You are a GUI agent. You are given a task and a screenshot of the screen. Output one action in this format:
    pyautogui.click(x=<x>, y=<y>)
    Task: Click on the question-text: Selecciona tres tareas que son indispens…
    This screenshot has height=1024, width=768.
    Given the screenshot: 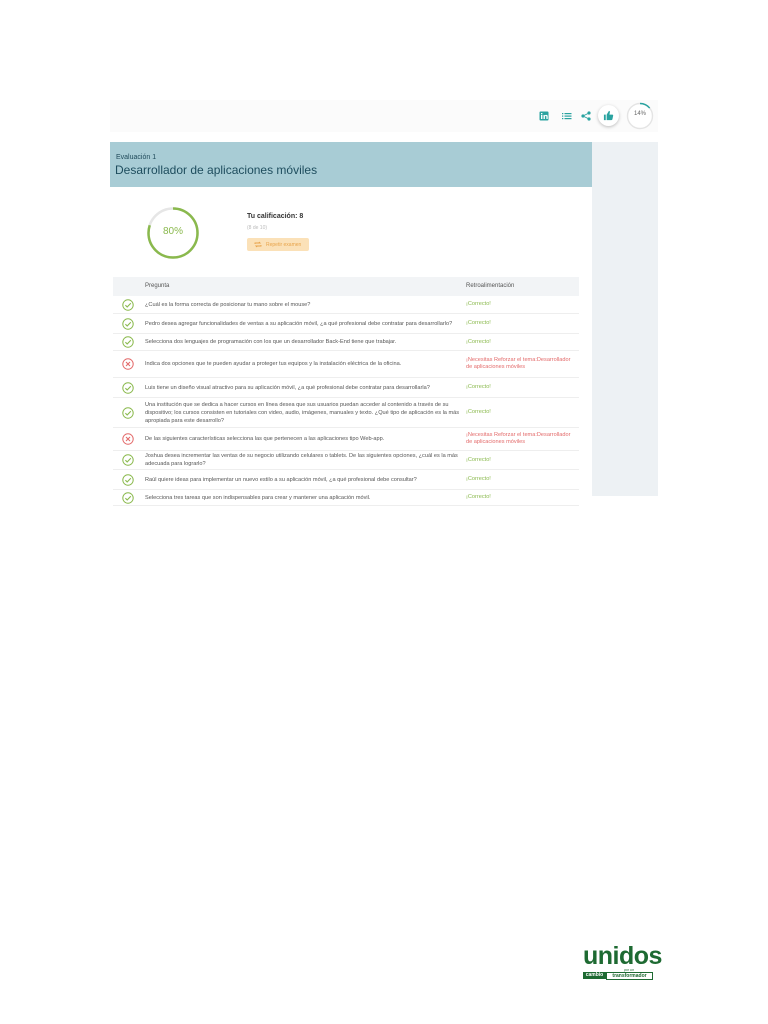 What is the action you would take?
    pyautogui.click(x=258, y=497)
    